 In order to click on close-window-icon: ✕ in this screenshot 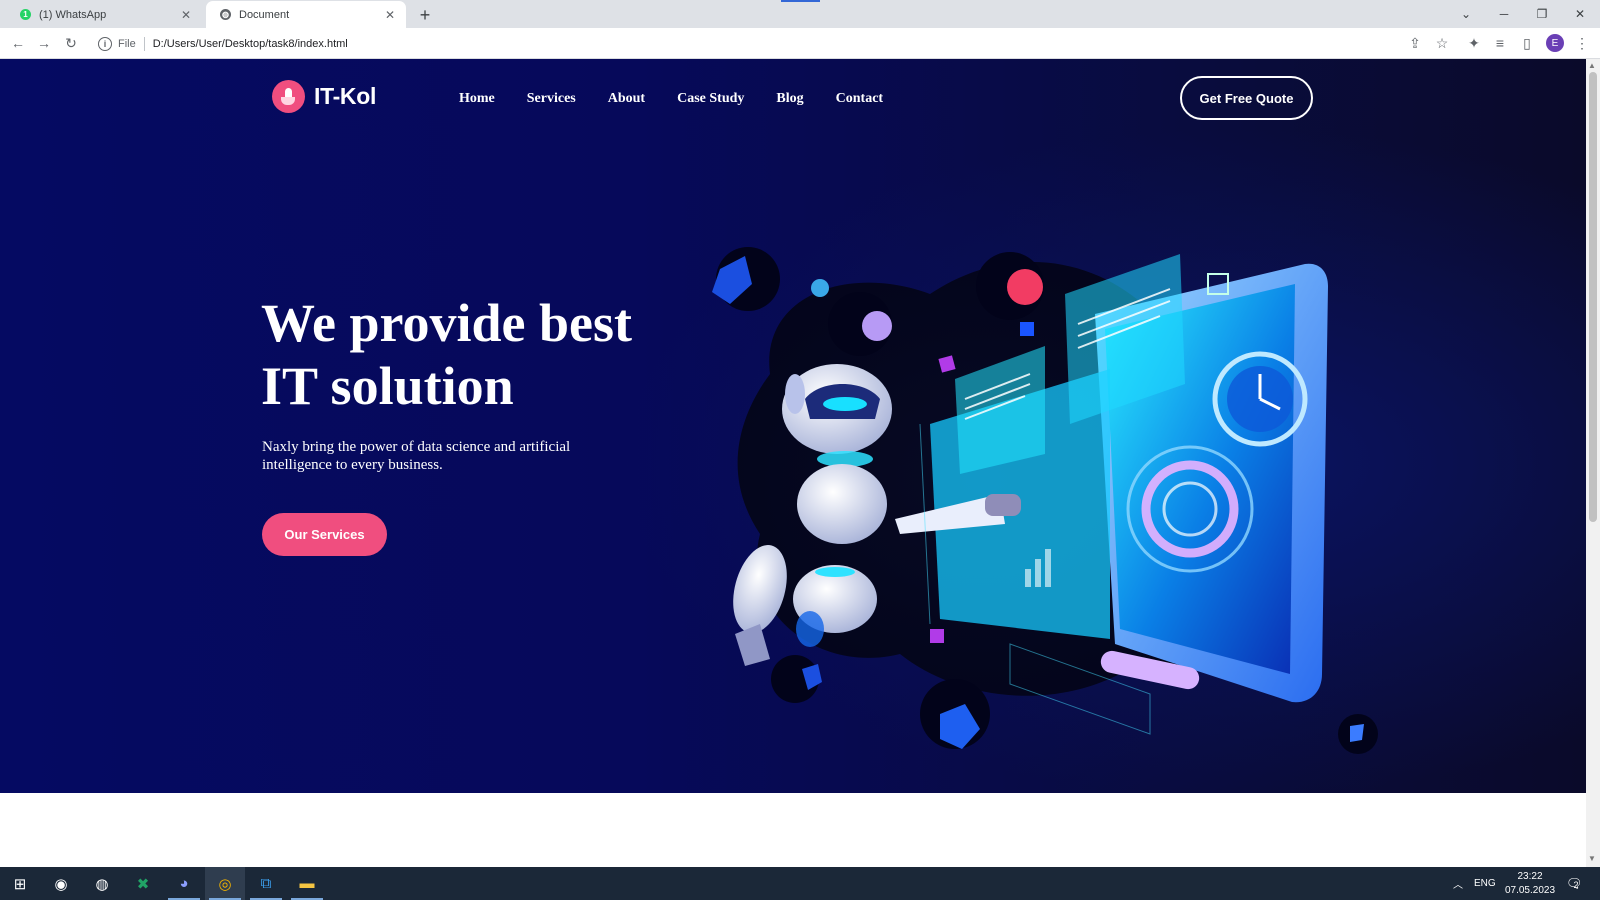, I will do `click(1580, 14)`.